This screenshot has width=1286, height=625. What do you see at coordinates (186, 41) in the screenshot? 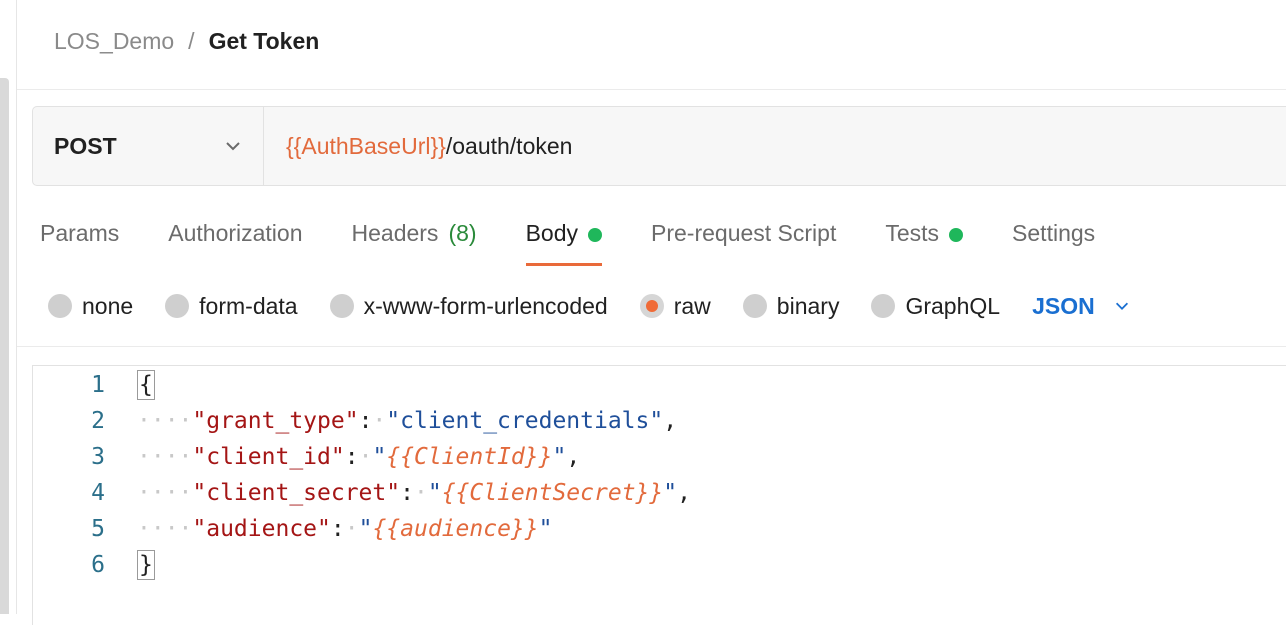
I see `breadcrumb: LOS_Demo / Get Token` at bounding box center [186, 41].